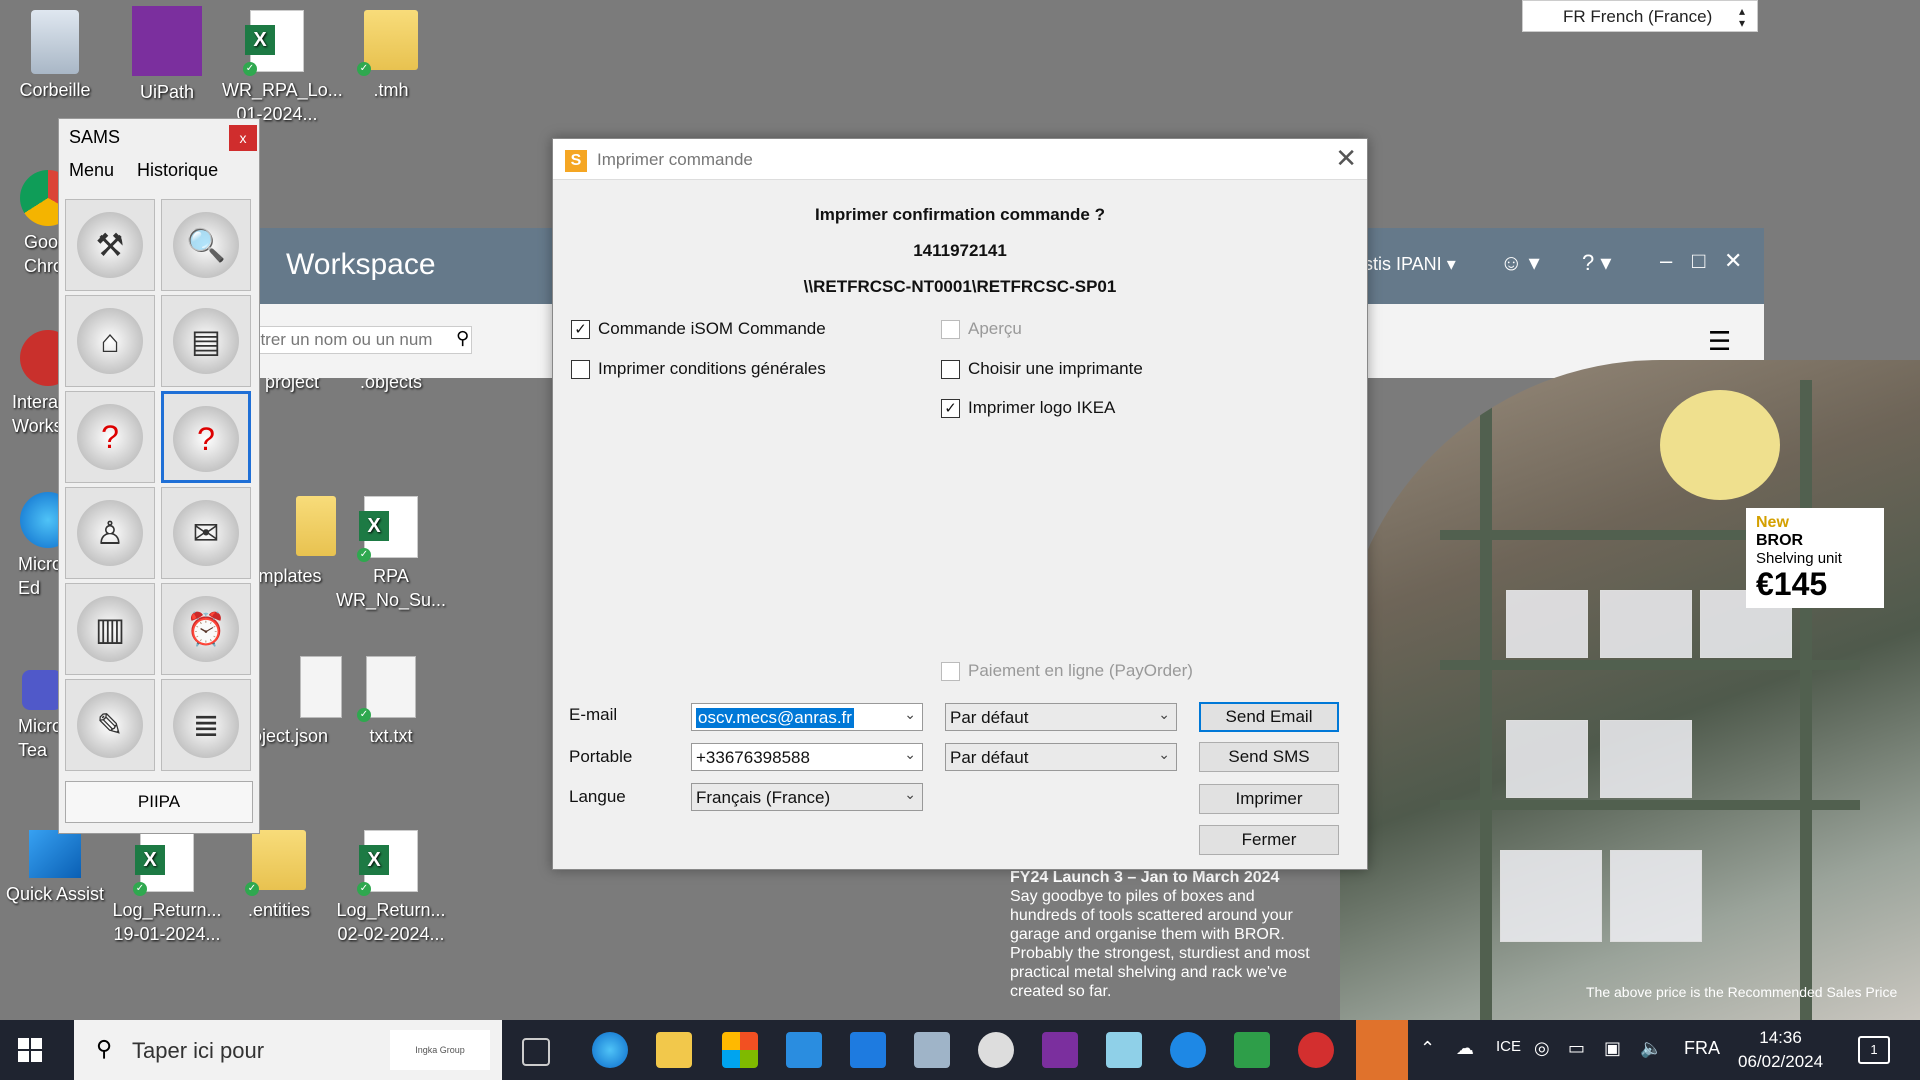 The width and height of the screenshot is (1920, 1080). What do you see at coordinates (1799, 558) in the screenshot?
I see `price-tag-desc: Shelving unit` at bounding box center [1799, 558].